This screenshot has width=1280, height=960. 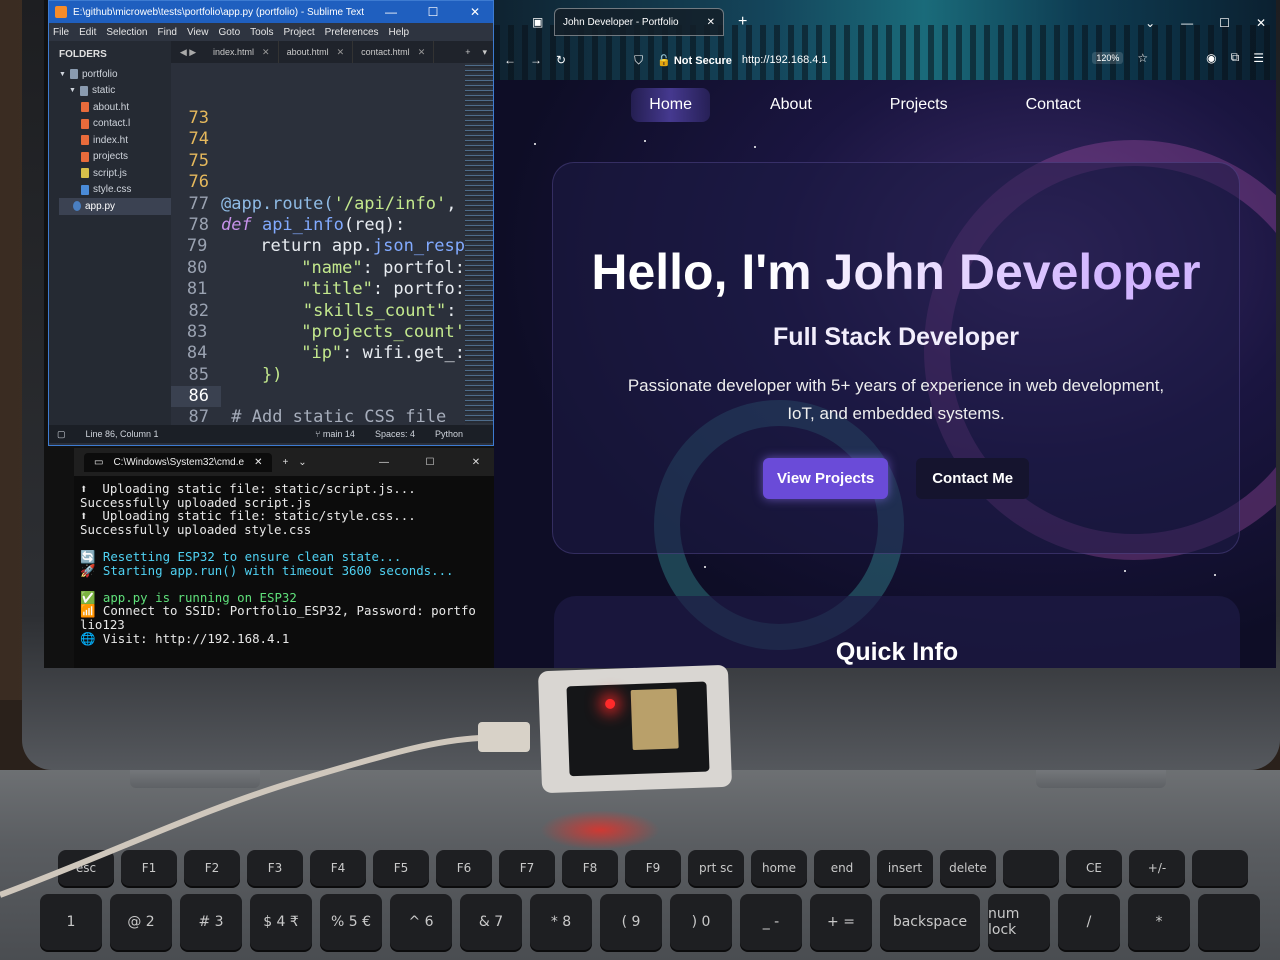 I want to click on sidebar-item-script: script.js, so click(x=115, y=173).